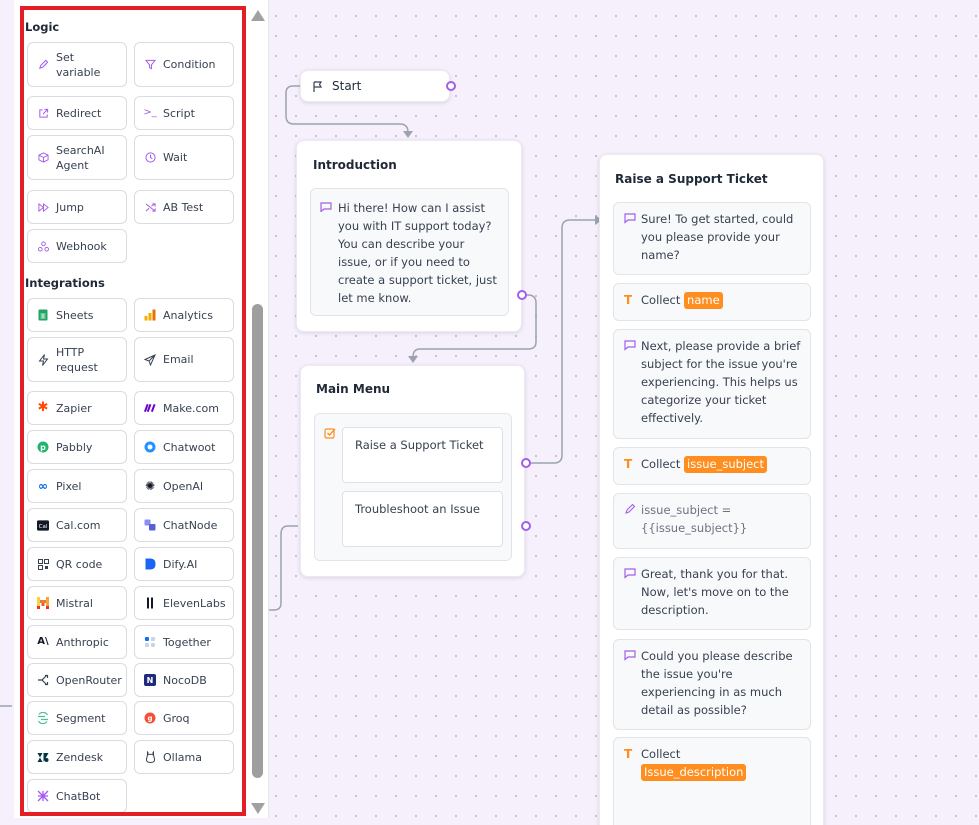 The width and height of the screenshot is (979, 825). I want to click on flag-icon, so click(318, 86).